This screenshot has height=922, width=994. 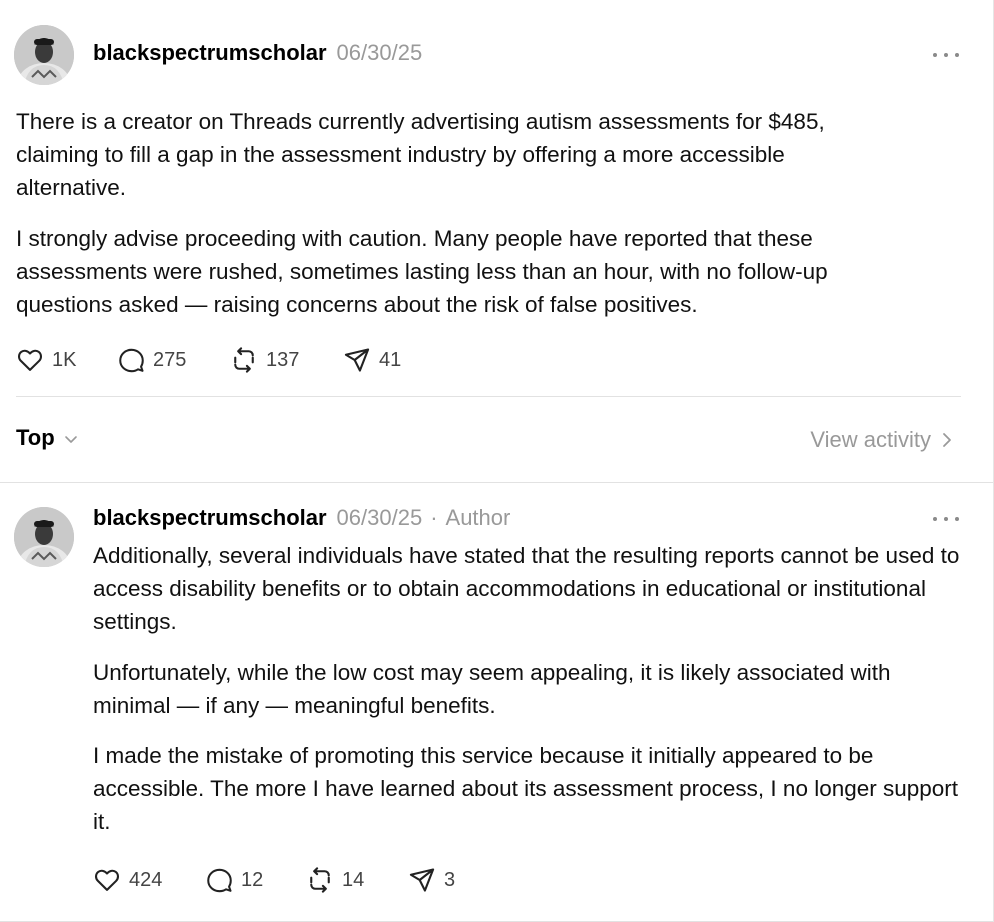 I want to click on reply-date: 06/30/25, so click(x=380, y=518).